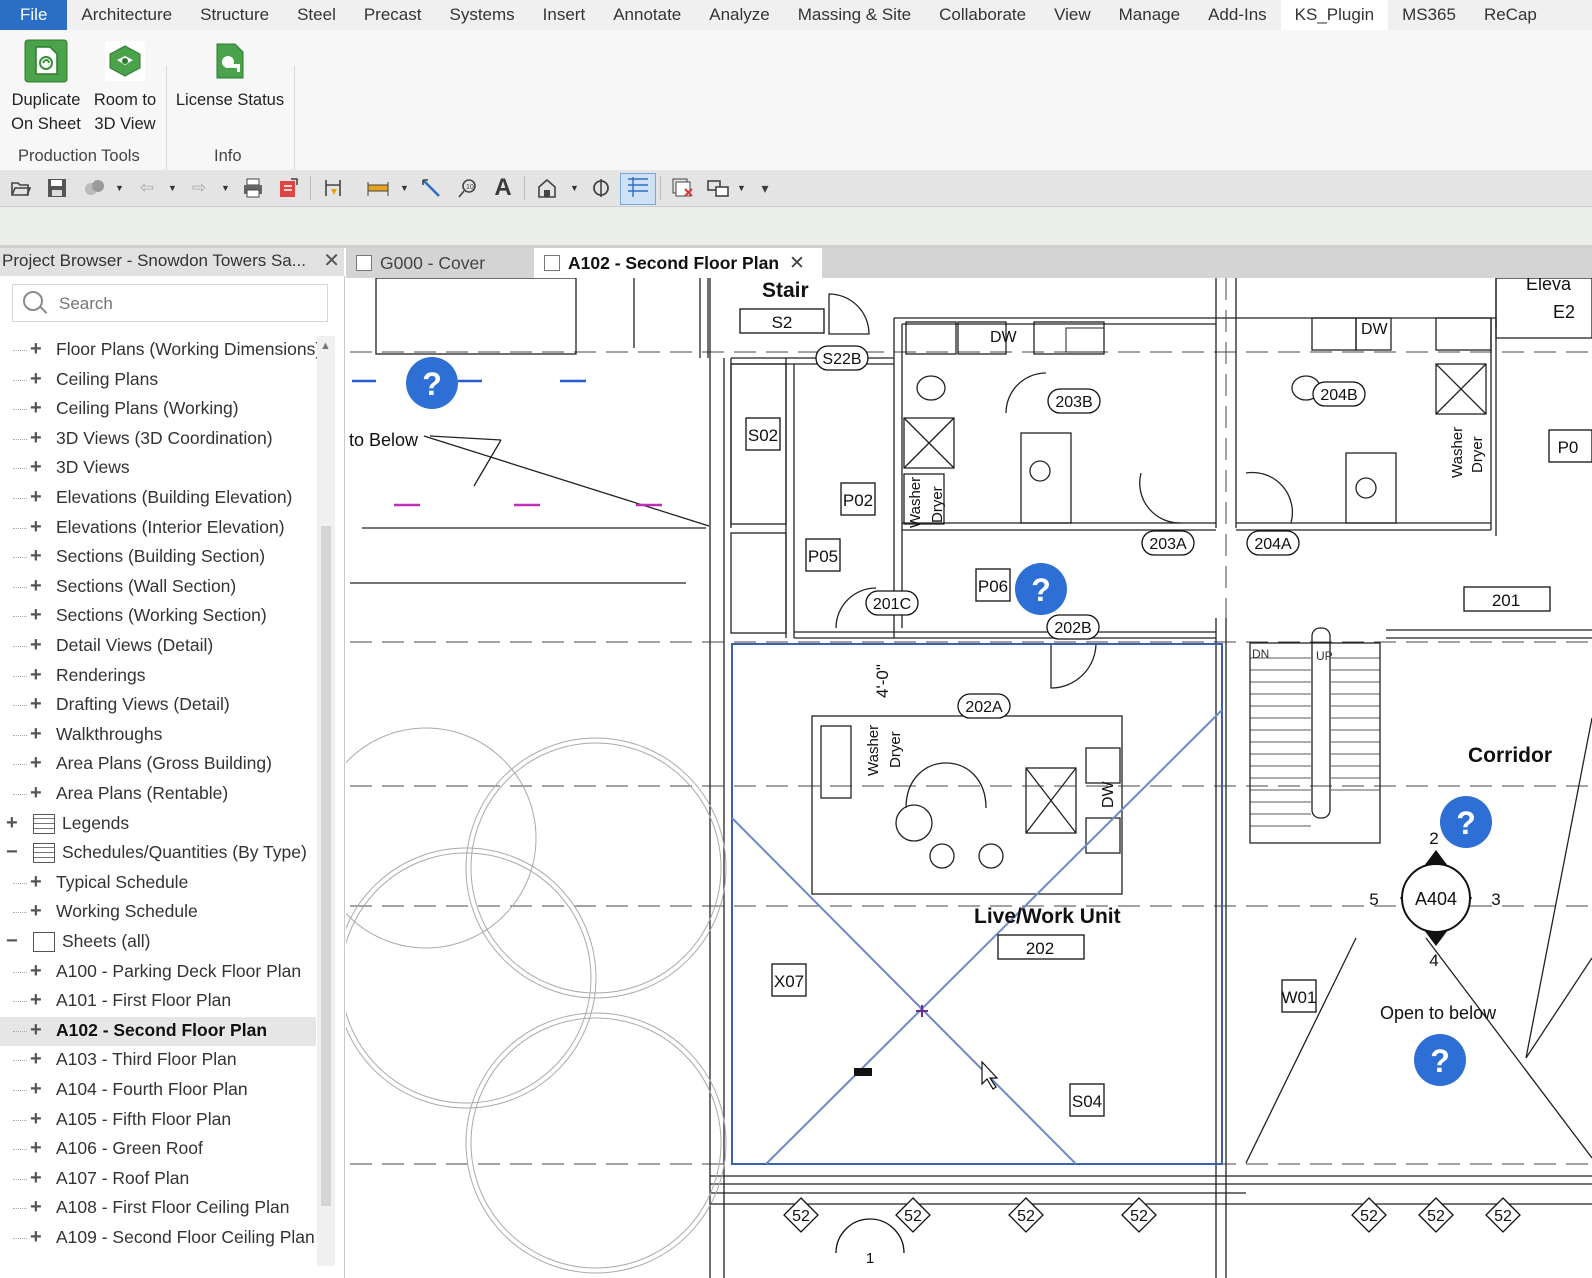 The height and width of the screenshot is (1278, 1592). What do you see at coordinates (172, 188) in the screenshot?
I see `undo-dropdown-icon: ▼` at bounding box center [172, 188].